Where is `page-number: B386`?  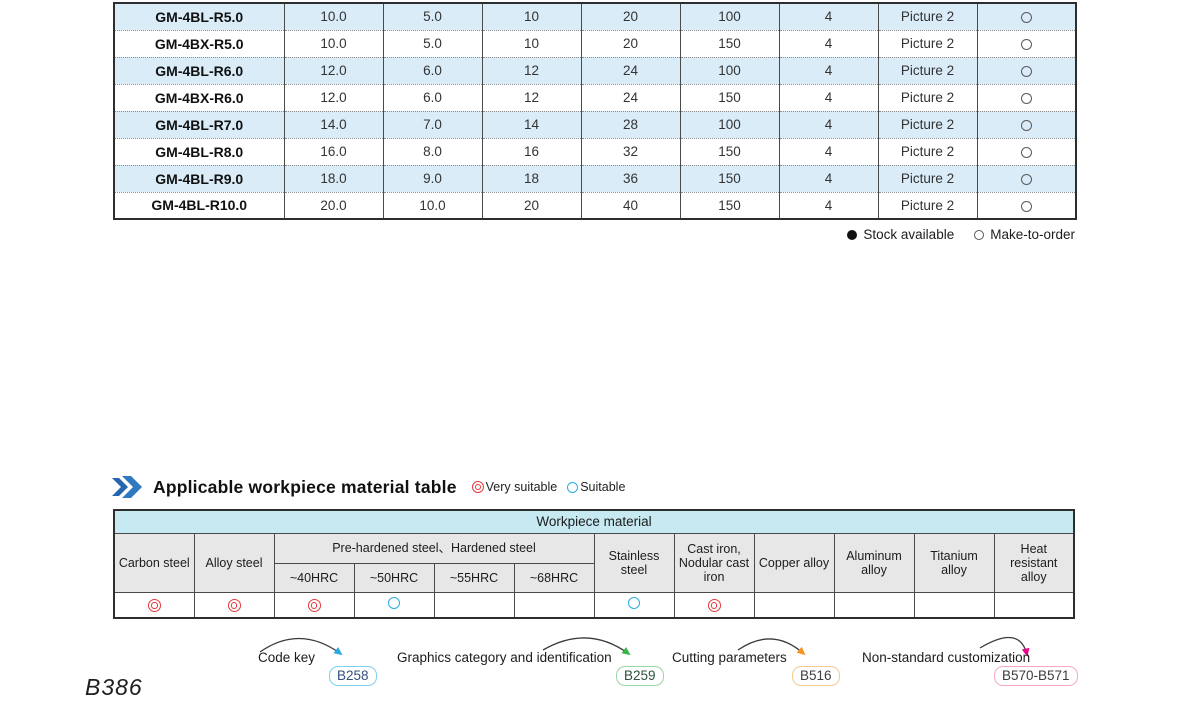
page-number: B386 is located at coordinates (114, 687).